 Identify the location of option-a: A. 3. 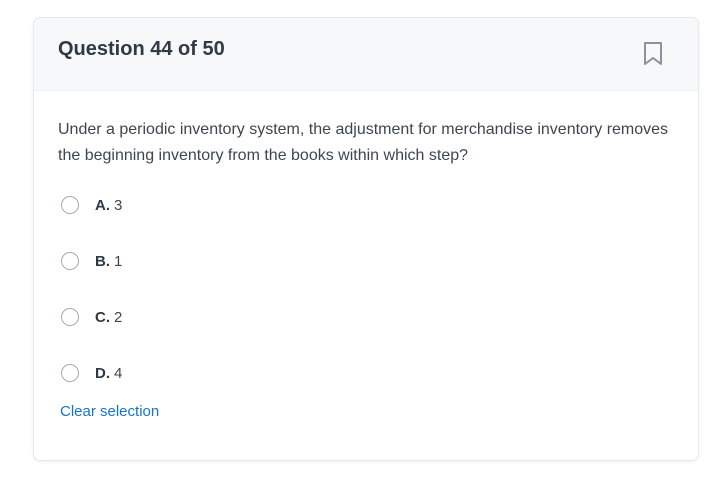
(366, 205).